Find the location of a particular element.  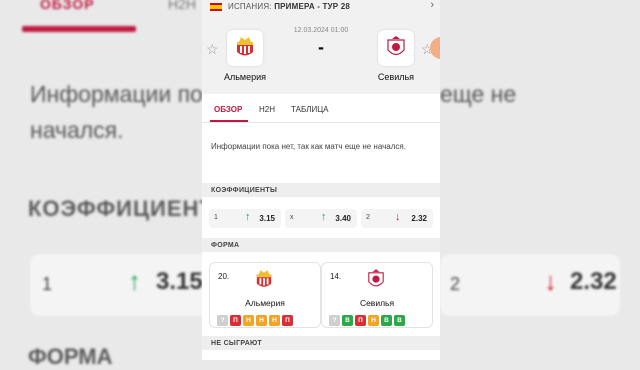

away-team-logo is located at coordinates (396, 48).